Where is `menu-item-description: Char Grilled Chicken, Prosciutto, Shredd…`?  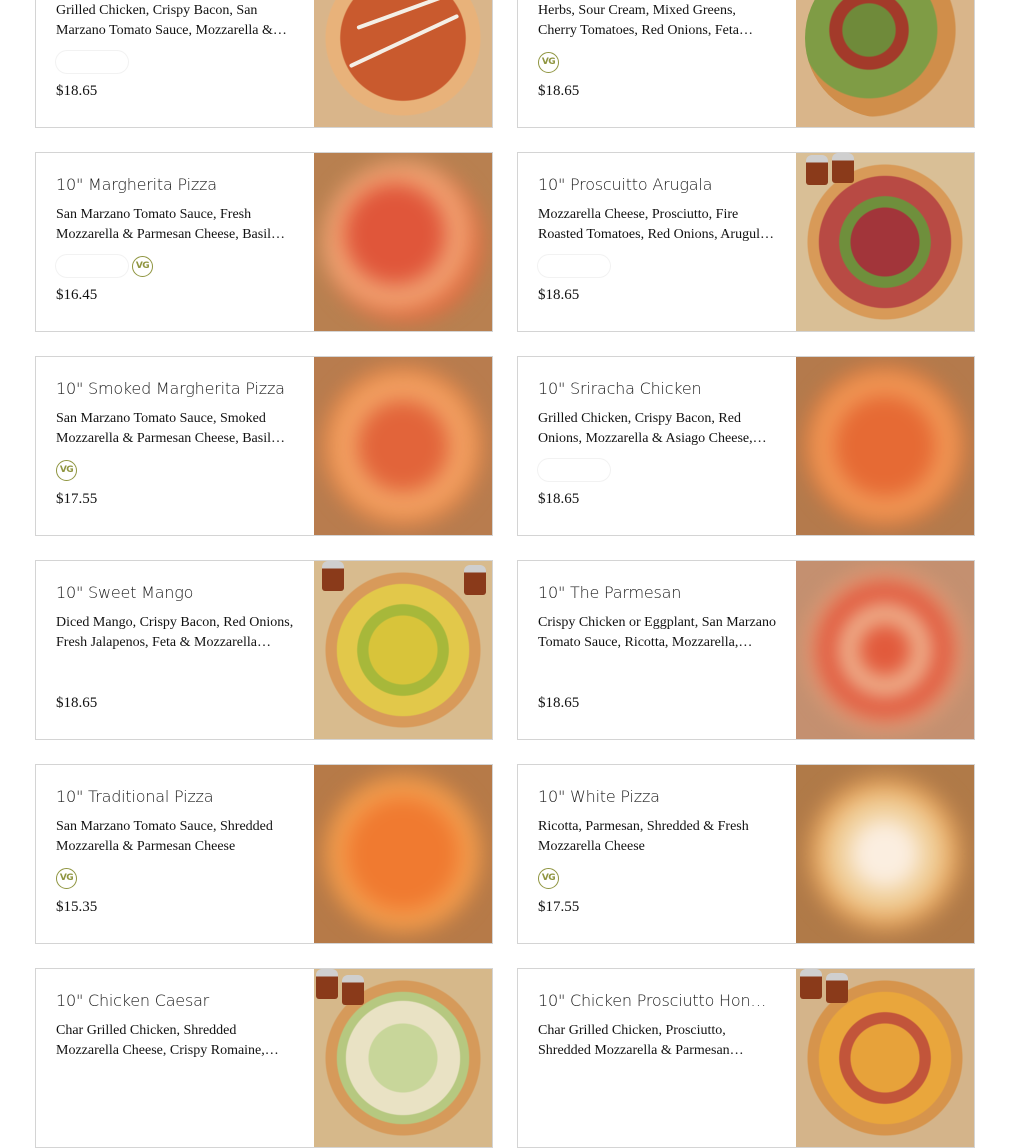
menu-item-description: Char Grilled Chicken, Prosciutto, Shredd… is located at coordinates (634, 1040).